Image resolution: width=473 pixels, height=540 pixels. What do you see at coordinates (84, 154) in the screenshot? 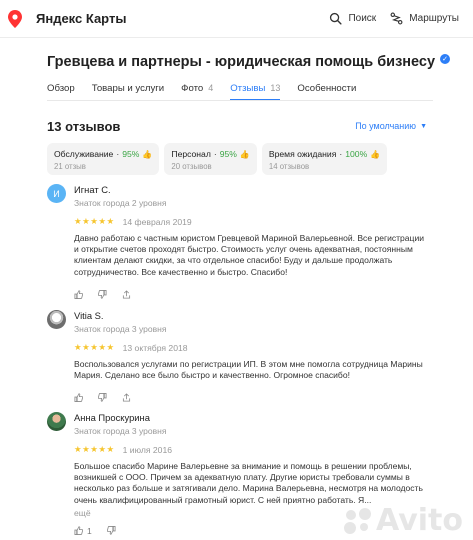
I see `aspect-name: Обслуживание` at bounding box center [84, 154].